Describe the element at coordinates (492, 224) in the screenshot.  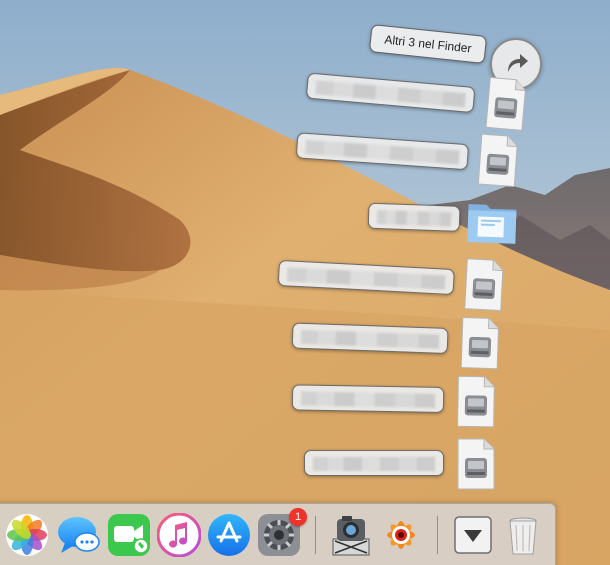
I see `folder-icon` at that location.